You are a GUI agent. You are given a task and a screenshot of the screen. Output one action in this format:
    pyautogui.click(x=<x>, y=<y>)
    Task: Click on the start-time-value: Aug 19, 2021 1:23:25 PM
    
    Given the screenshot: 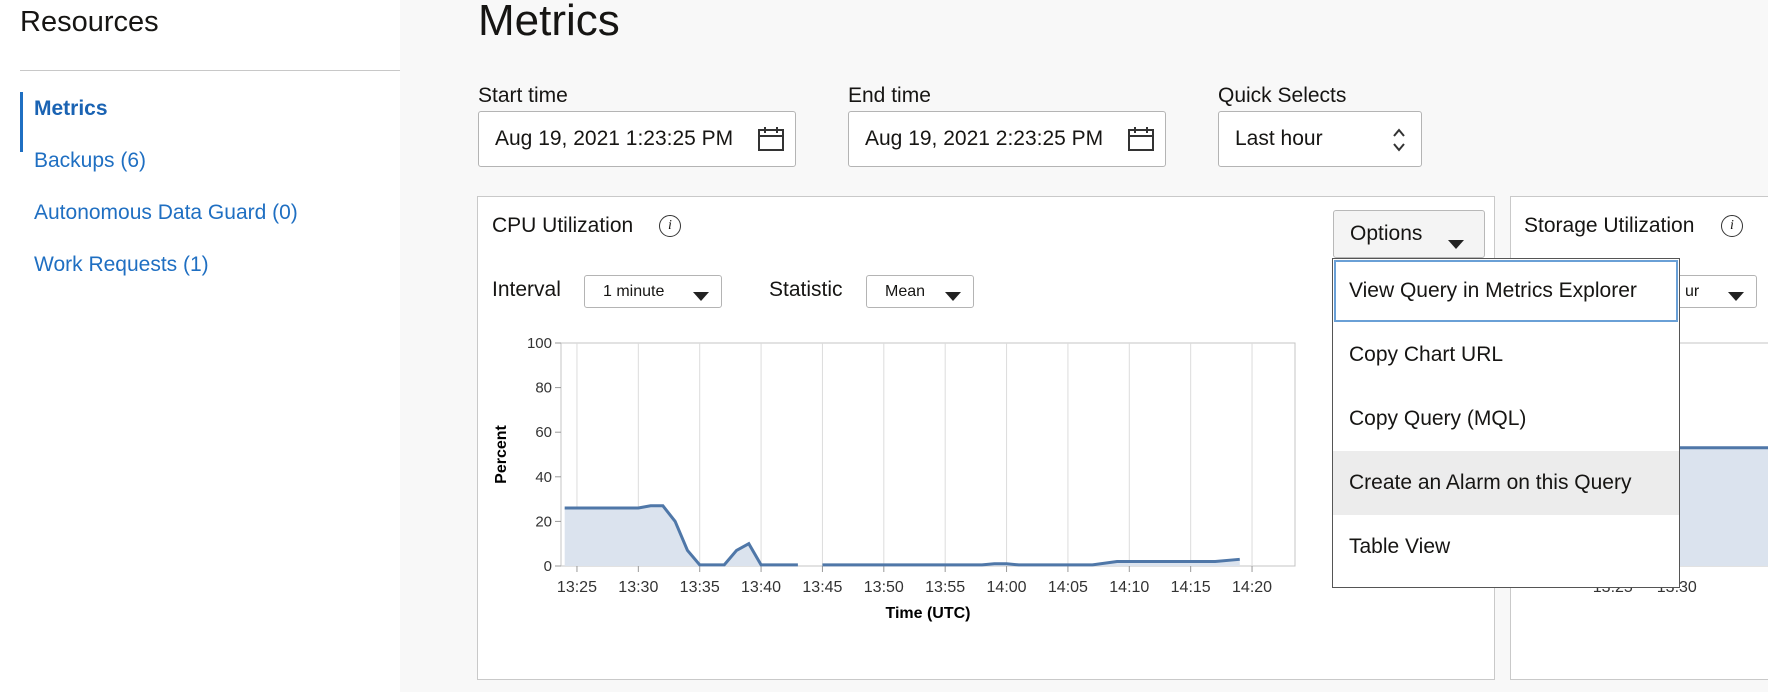 What is the action you would take?
    pyautogui.click(x=614, y=138)
    